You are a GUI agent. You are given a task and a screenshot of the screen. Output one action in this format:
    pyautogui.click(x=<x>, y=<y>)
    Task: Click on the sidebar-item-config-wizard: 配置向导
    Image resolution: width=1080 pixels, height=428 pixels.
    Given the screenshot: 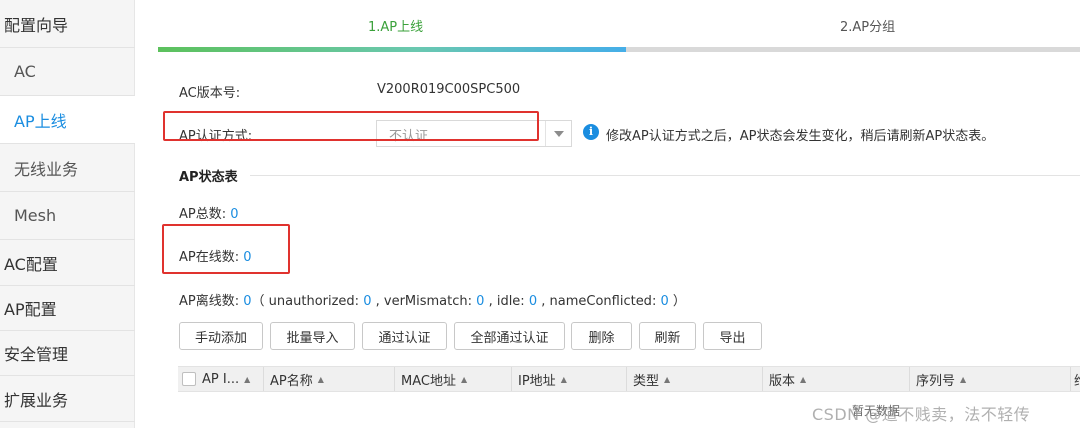 What is the action you would take?
    pyautogui.click(x=67, y=24)
    